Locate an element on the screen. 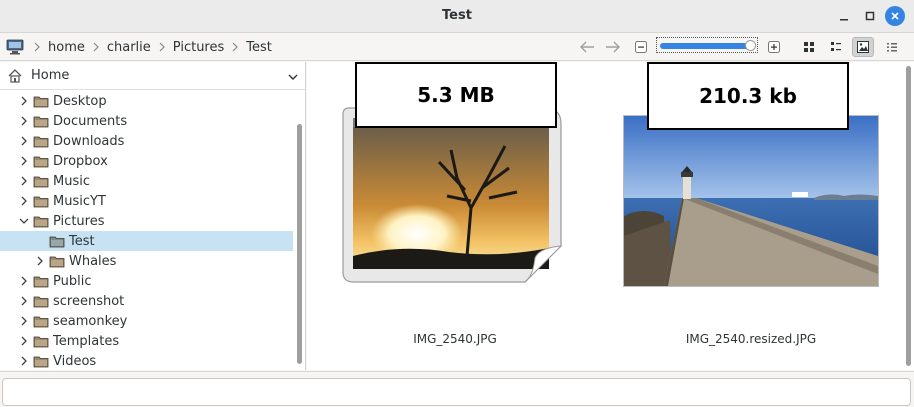 The height and width of the screenshot is (407, 914). file-size-label: 5.3 MB is located at coordinates (456, 95).